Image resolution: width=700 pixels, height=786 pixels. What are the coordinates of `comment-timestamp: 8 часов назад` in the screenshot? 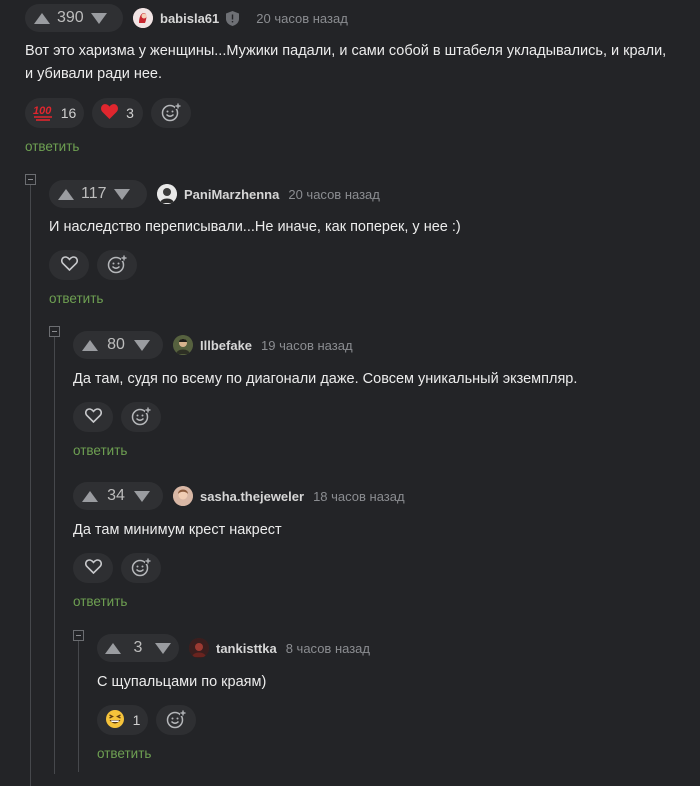 It's located at (327, 648).